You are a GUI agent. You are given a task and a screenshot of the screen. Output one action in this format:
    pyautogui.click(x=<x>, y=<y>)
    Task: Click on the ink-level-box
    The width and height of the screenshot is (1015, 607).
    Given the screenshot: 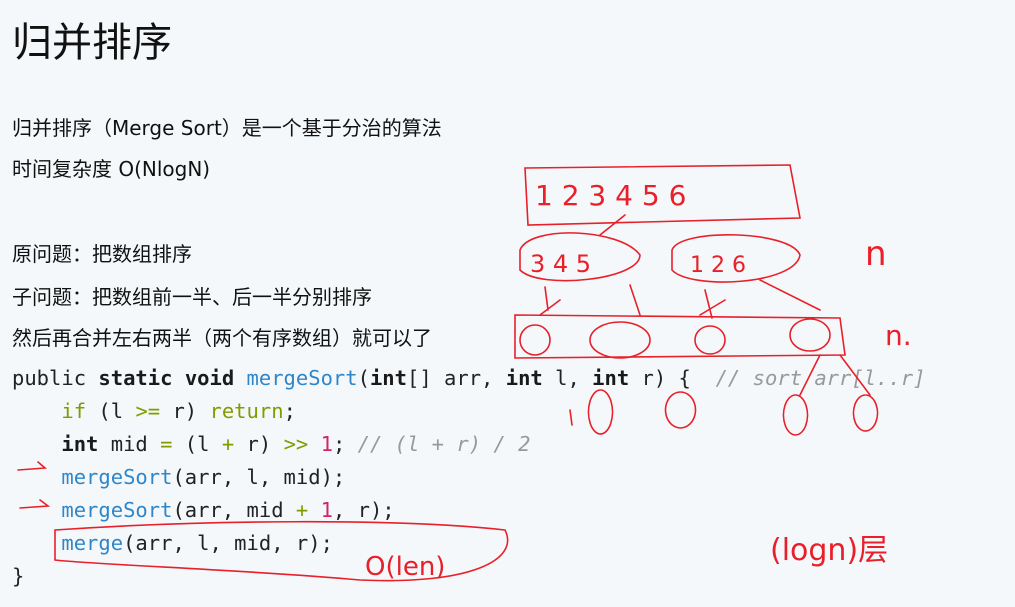 What is the action you would take?
    pyautogui.click(x=680, y=336)
    